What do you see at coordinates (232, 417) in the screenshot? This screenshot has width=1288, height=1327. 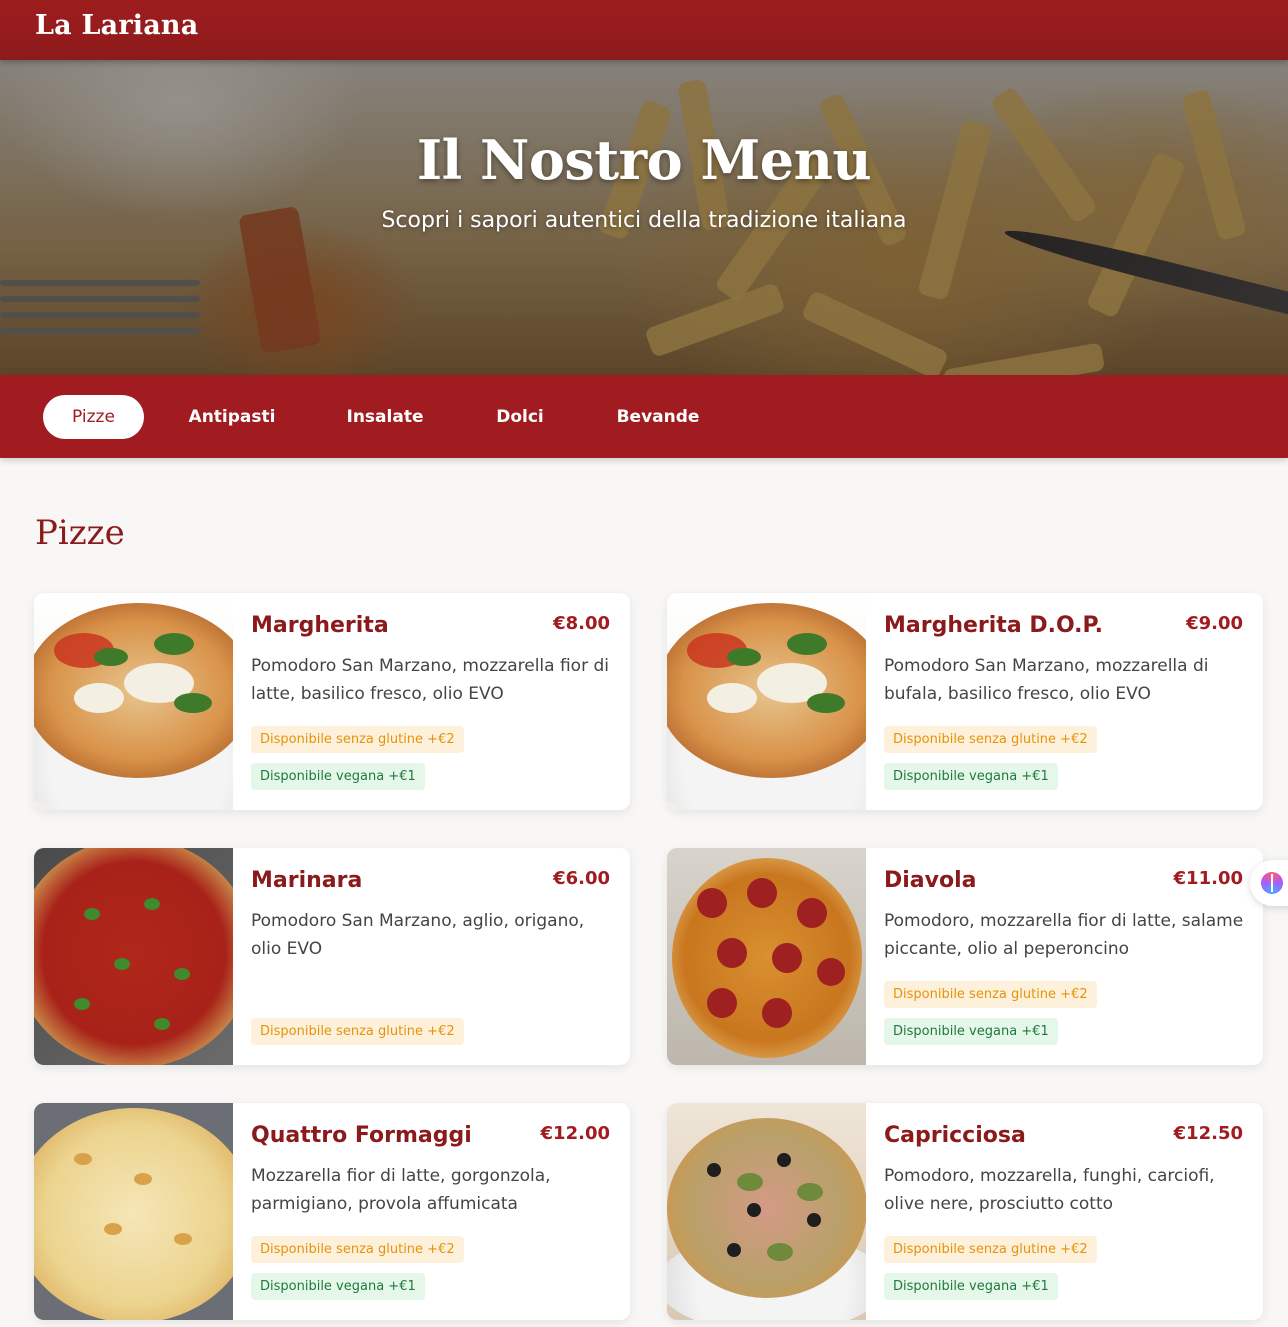 I see `category-tab-antipasti: Antipasti` at bounding box center [232, 417].